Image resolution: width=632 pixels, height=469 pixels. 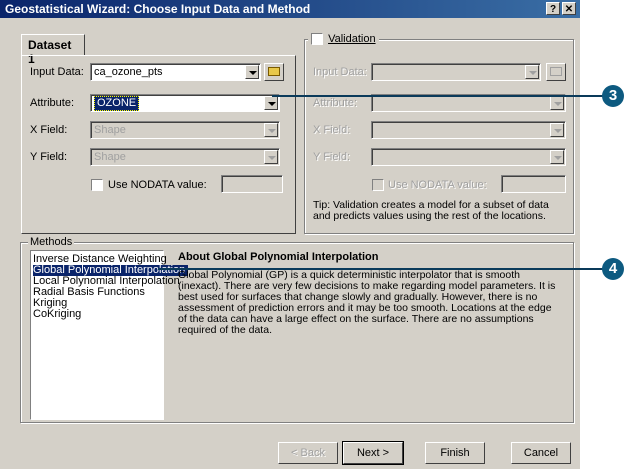 I want to click on x-field-label: X Field:, so click(x=49, y=130).